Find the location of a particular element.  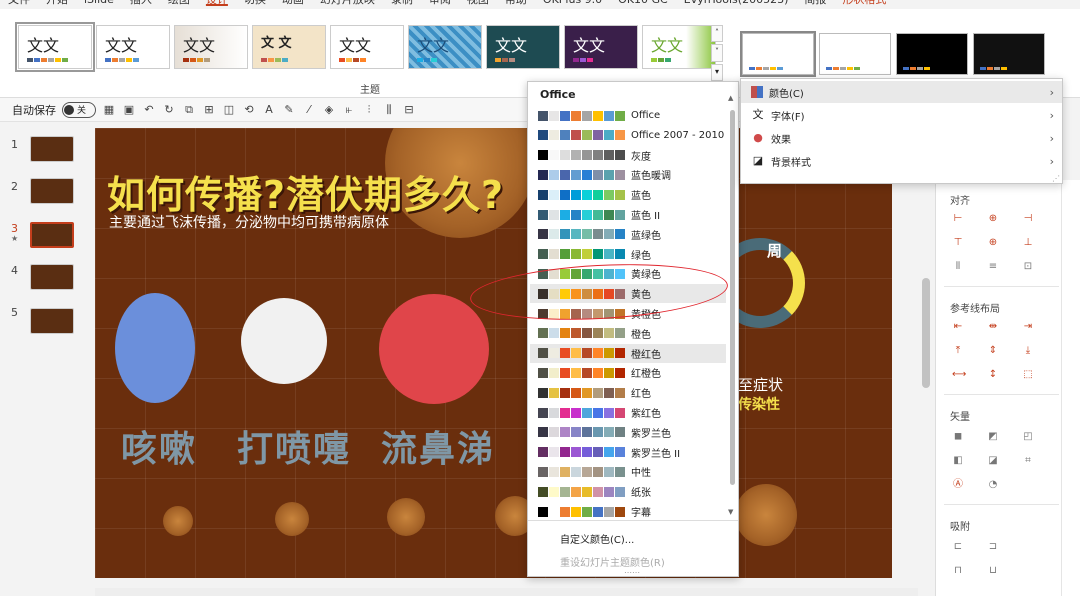

sneezing-person-illustration is located at coordinates (284, 341).